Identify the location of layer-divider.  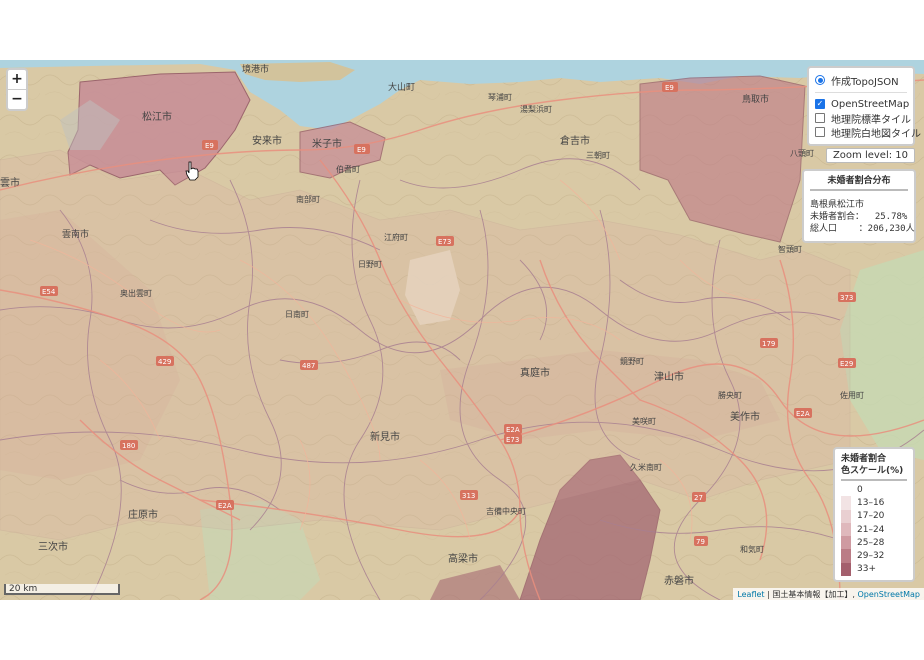
(861, 92).